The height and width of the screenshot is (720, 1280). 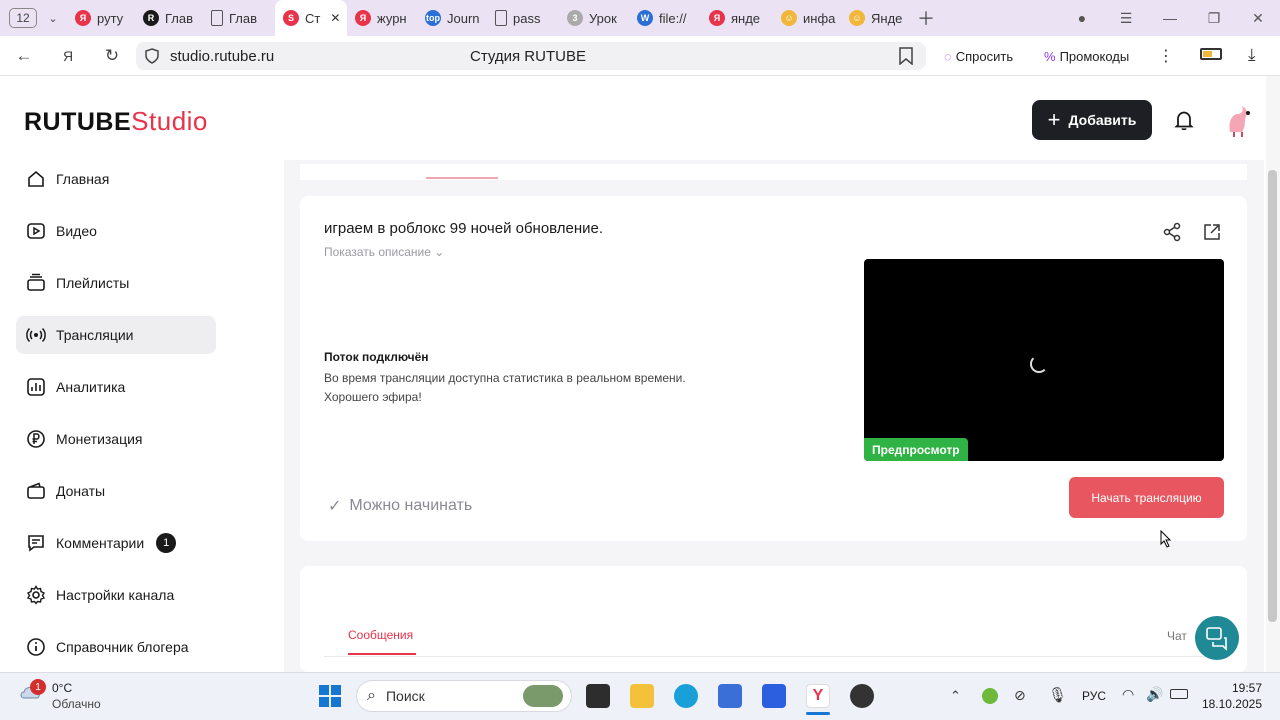 What do you see at coordinates (807, 18) in the screenshot?
I see `browser-tab: ☺ инфа` at bounding box center [807, 18].